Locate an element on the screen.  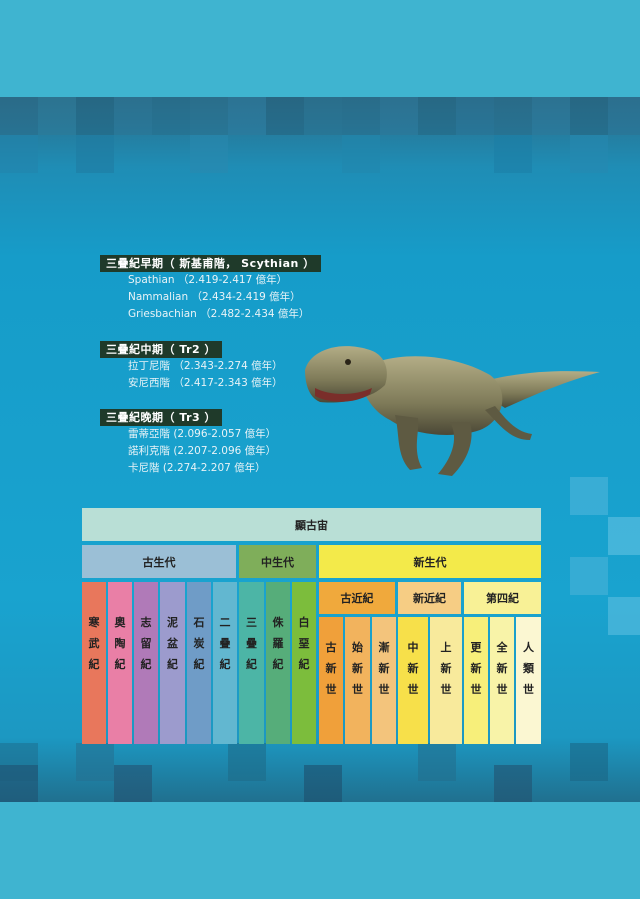
stage-nammalian: Nammalian （2.434-2.419 億年） is located at coordinates (214, 297).